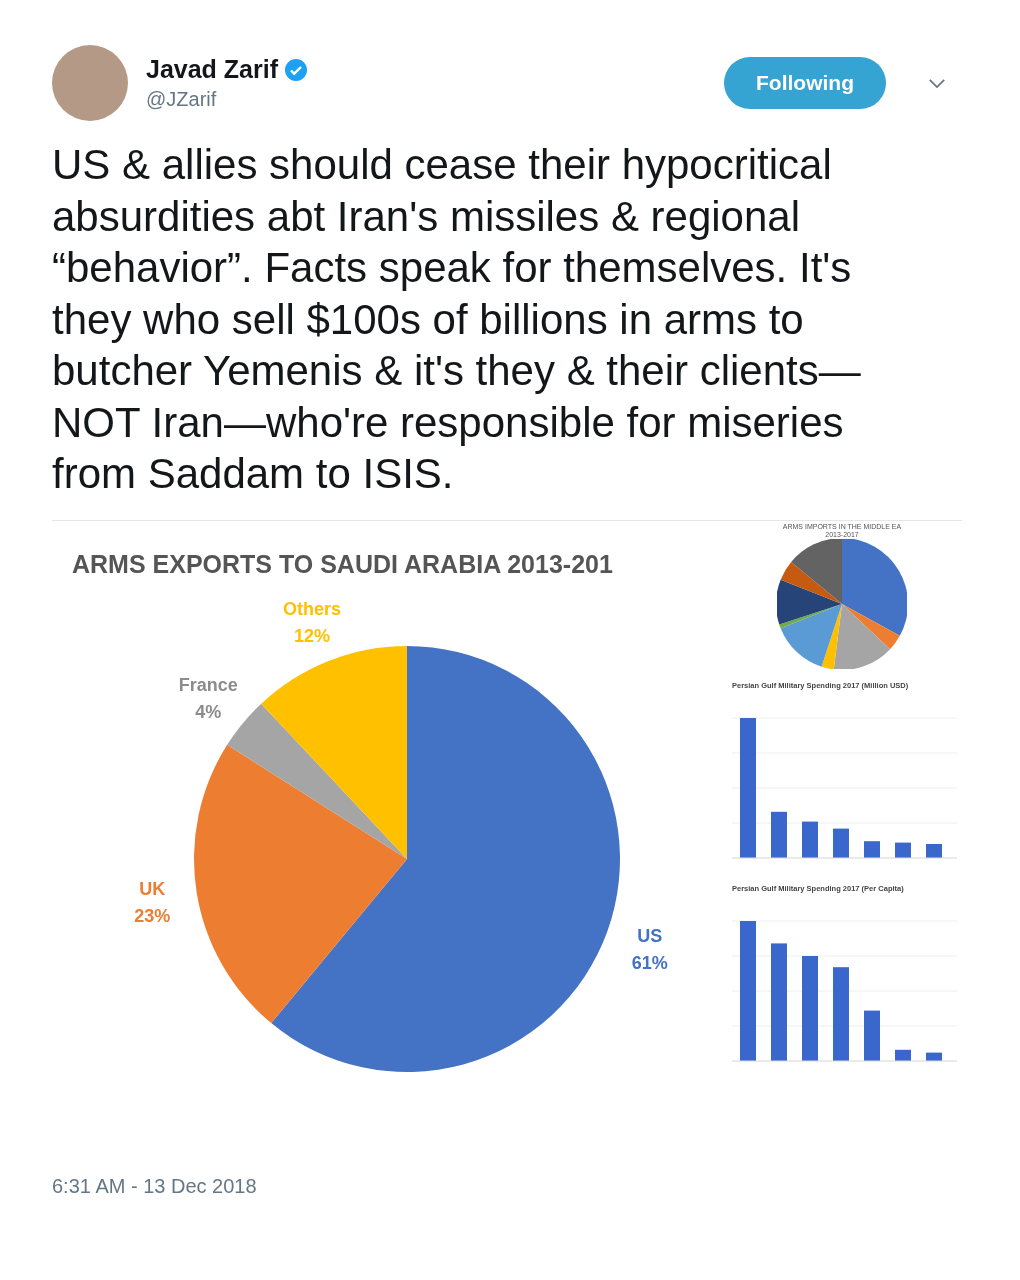 This screenshot has width=1020, height=1280. Describe the element at coordinates (650, 935) in the screenshot. I see `slice-label: US` at that location.